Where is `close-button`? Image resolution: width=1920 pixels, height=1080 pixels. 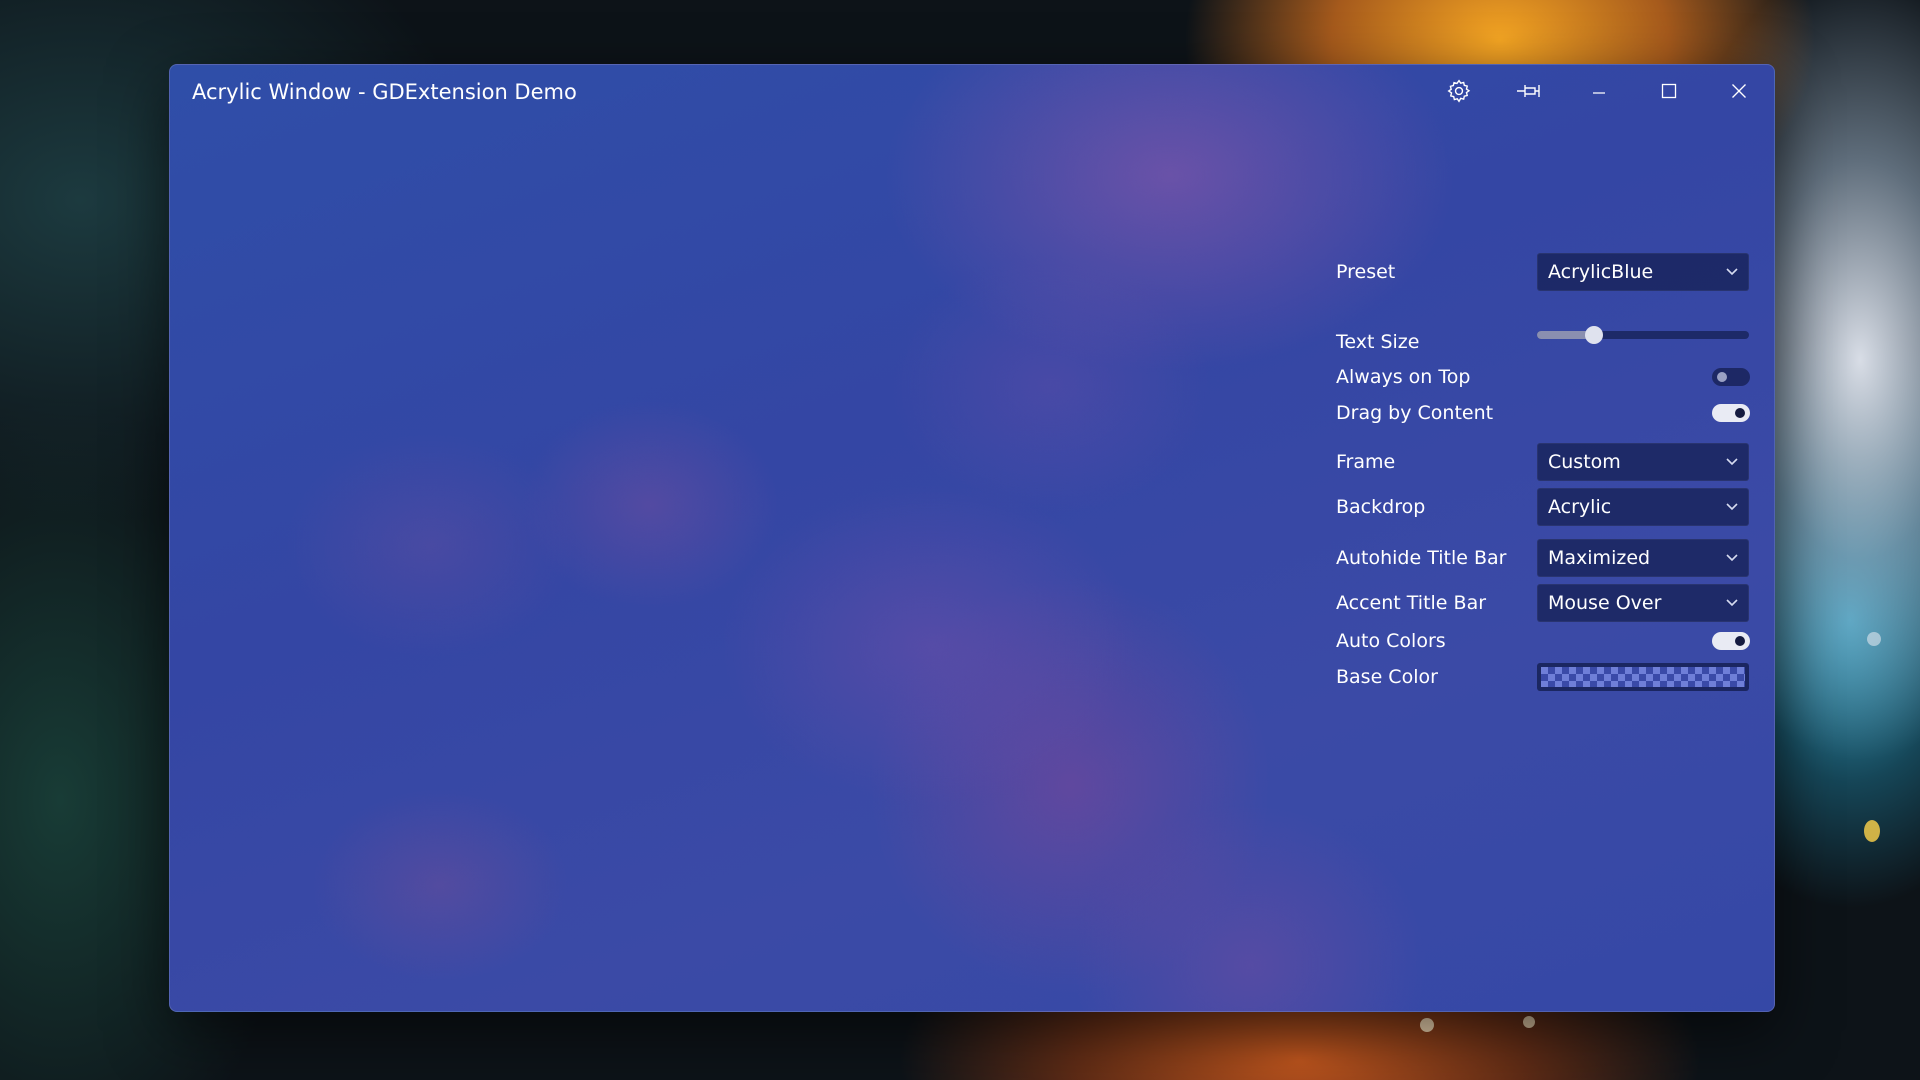
close-button is located at coordinates (1739, 91).